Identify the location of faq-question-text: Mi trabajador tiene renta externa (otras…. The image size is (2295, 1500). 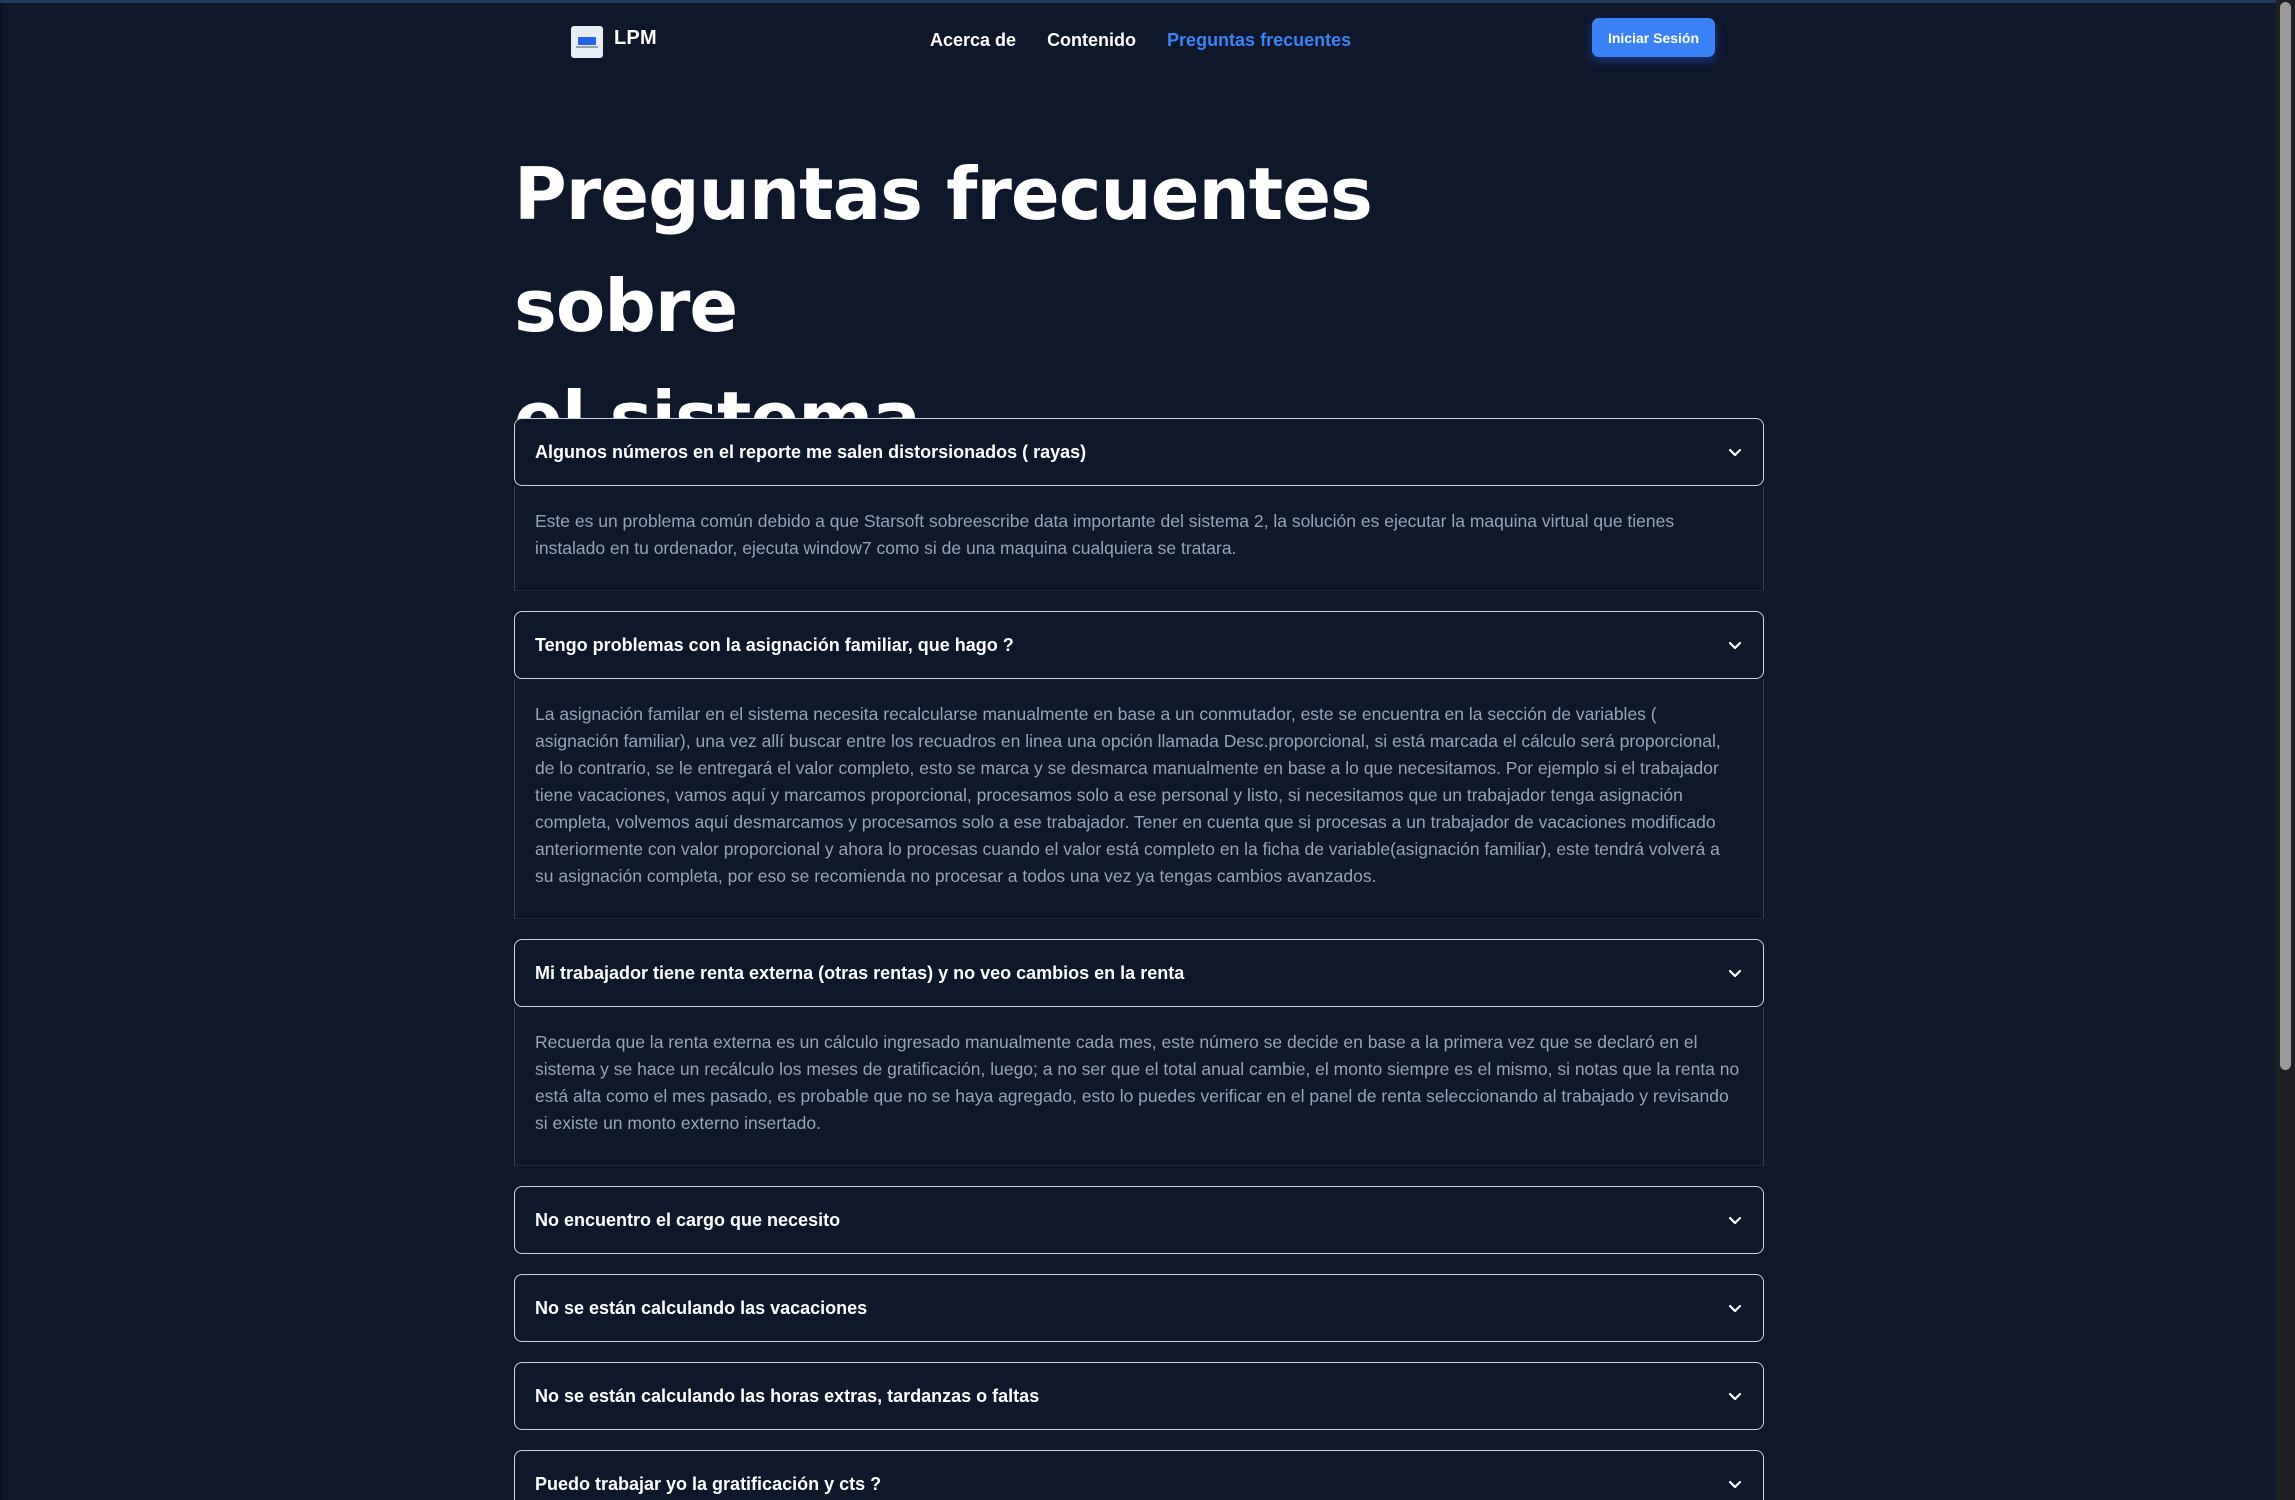
(860, 972).